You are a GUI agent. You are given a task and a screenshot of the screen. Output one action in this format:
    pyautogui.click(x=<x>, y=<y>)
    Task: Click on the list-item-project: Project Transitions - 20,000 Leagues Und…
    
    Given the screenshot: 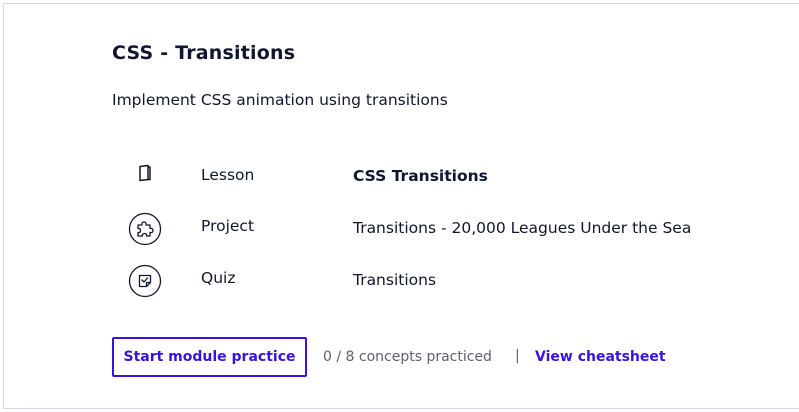 What is the action you would take?
    pyautogui.click(x=448, y=231)
    